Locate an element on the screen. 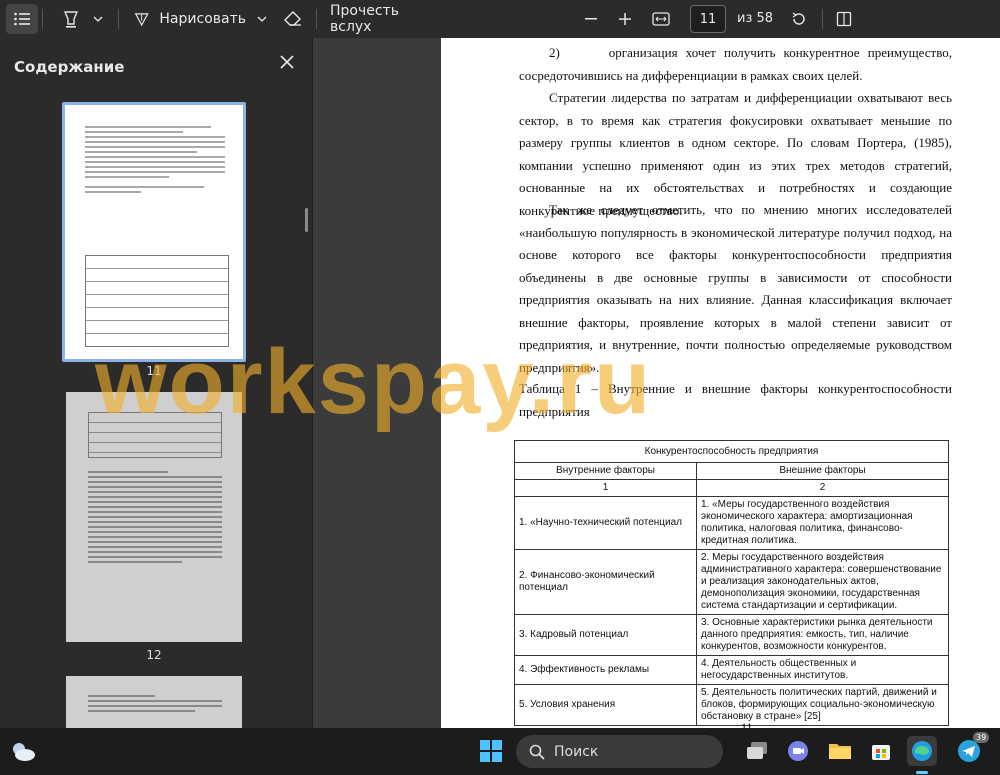  task-view-icon is located at coordinates (757, 750).